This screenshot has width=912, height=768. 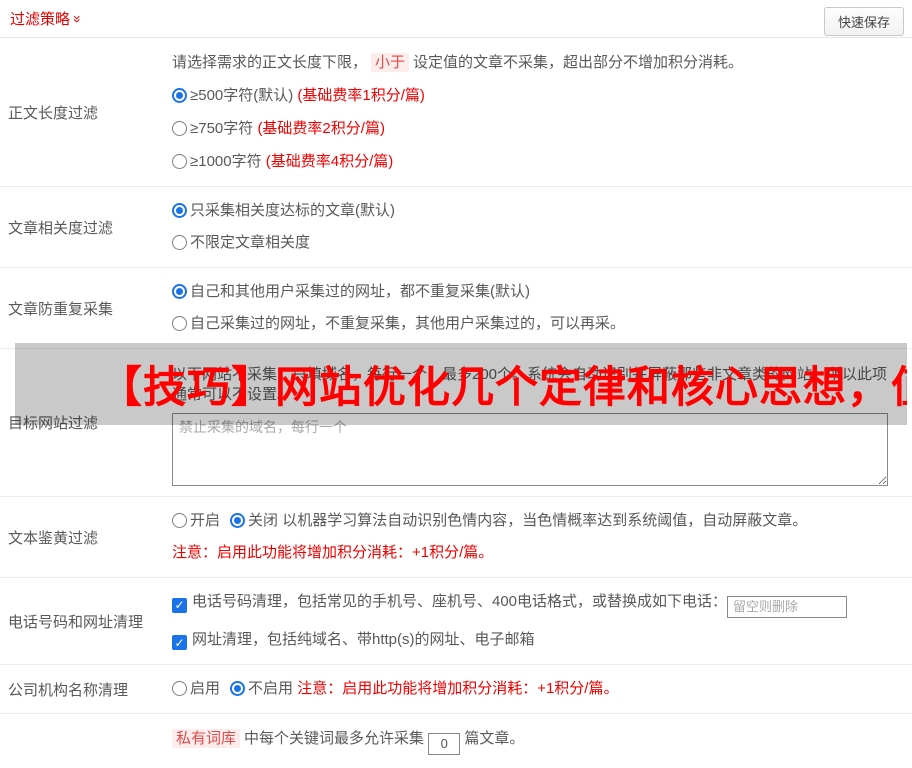 I want to click on porn-filter-options: 开启 关闭 以机器学习算法自动识别色情内容，当色情概率达到系统阈值，自动屏蔽文章。, so click(x=537, y=521).